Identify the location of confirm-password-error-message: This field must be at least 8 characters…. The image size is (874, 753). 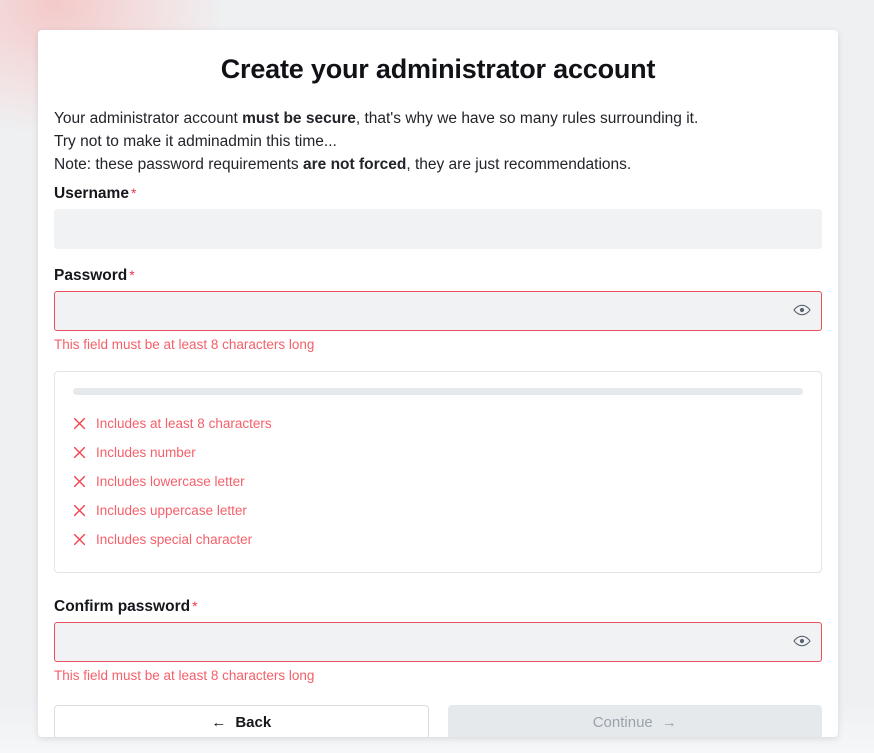
(184, 675).